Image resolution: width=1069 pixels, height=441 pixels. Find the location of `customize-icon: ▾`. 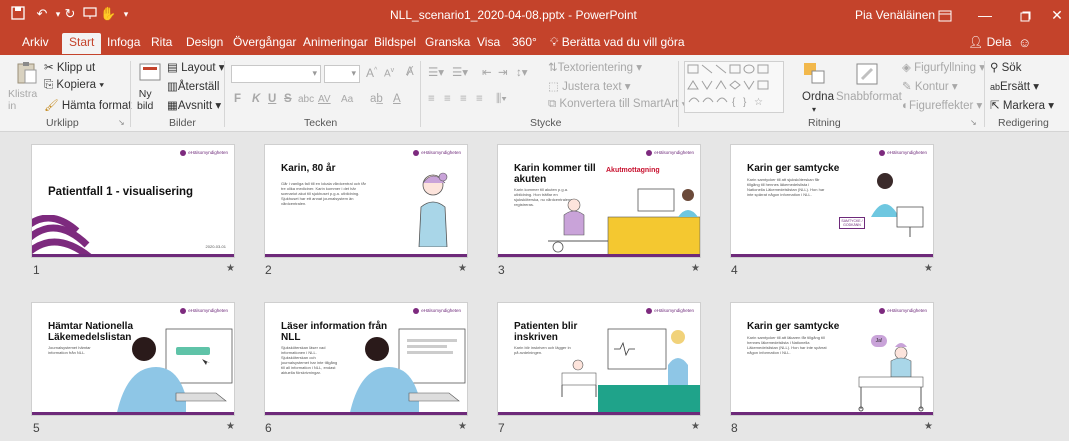

customize-icon: ▾ is located at coordinates (126, 14).